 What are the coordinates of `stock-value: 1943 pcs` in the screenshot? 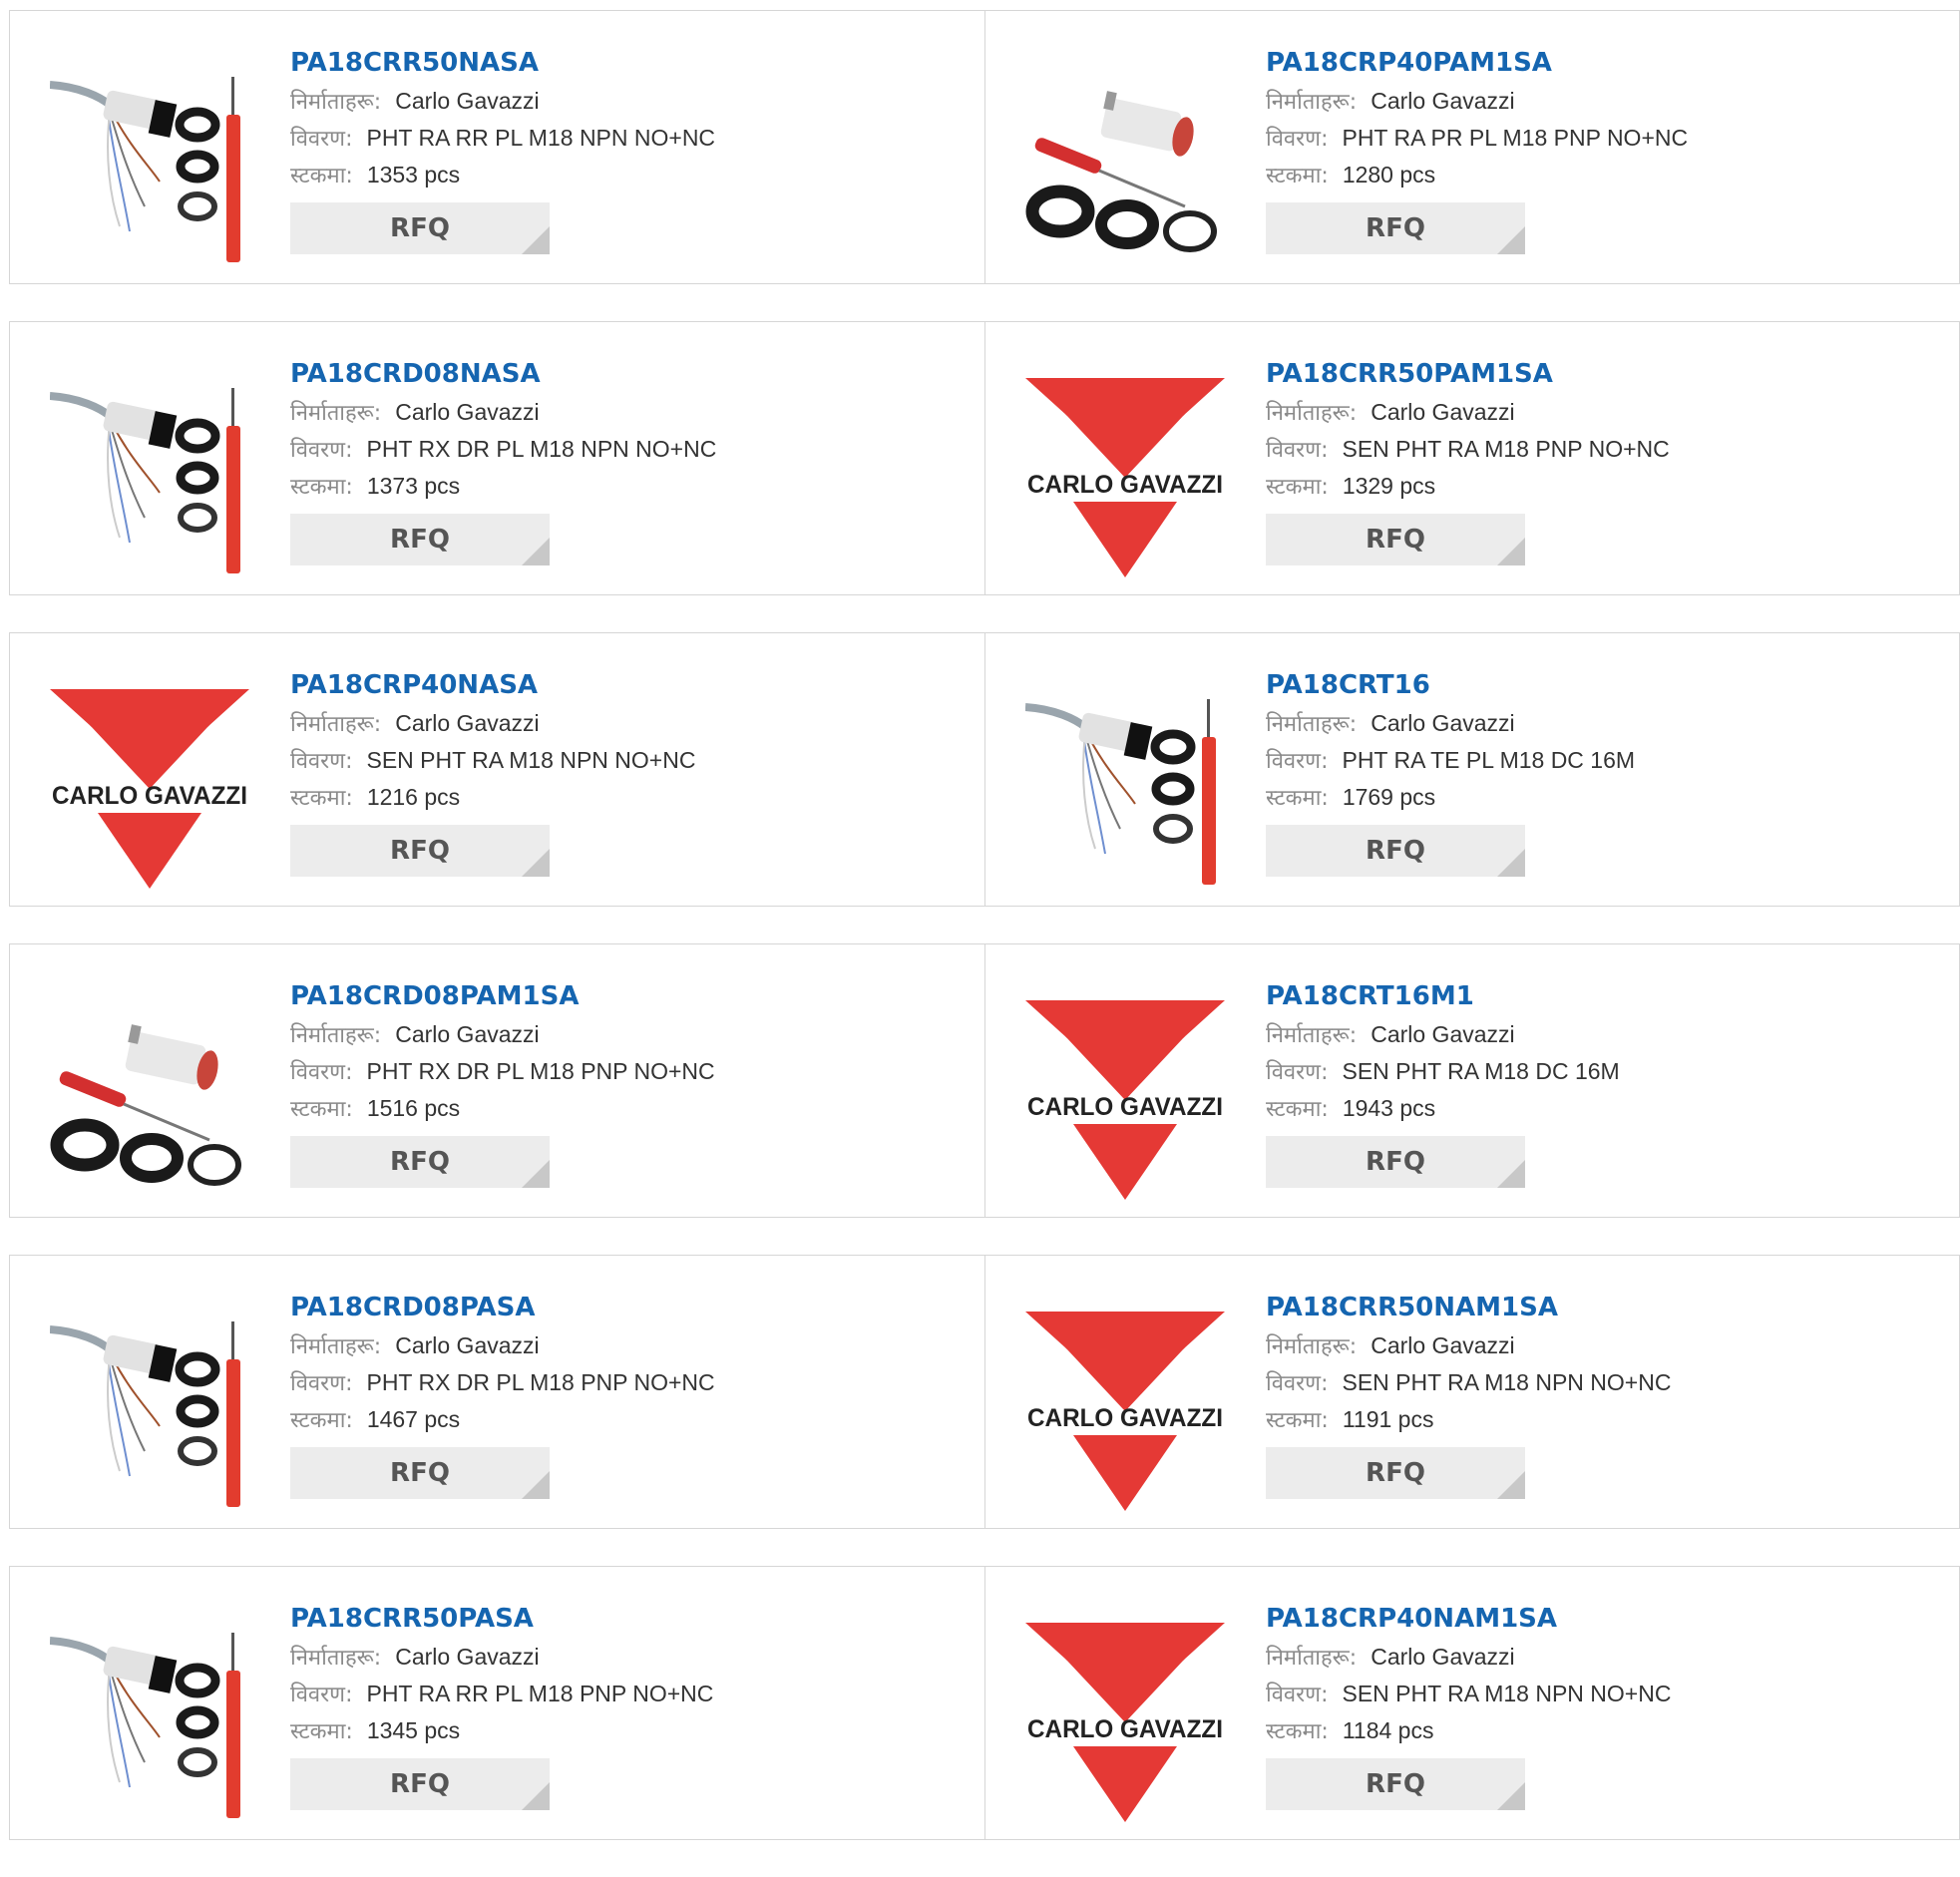 It's located at (1389, 1108).